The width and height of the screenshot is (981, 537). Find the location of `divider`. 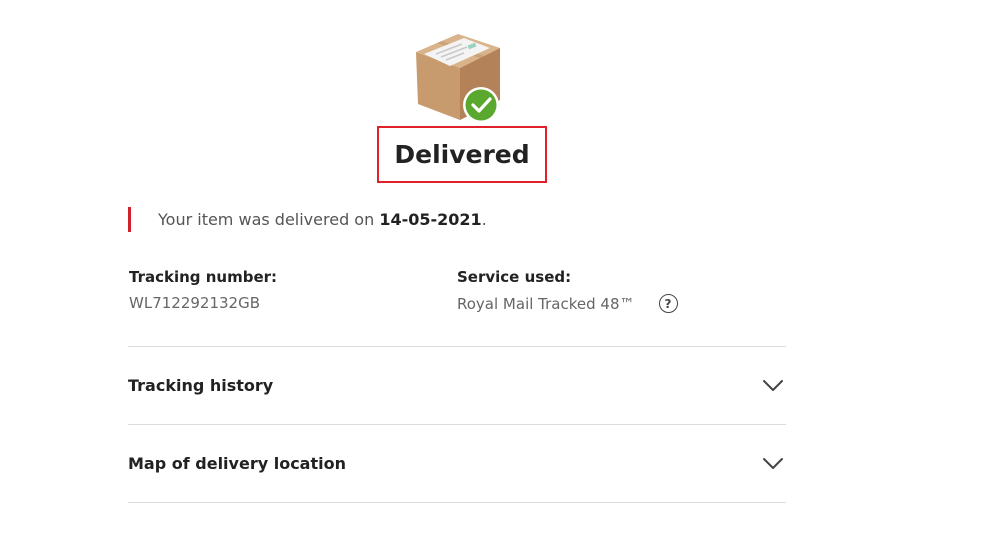

divider is located at coordinates (457, 502).